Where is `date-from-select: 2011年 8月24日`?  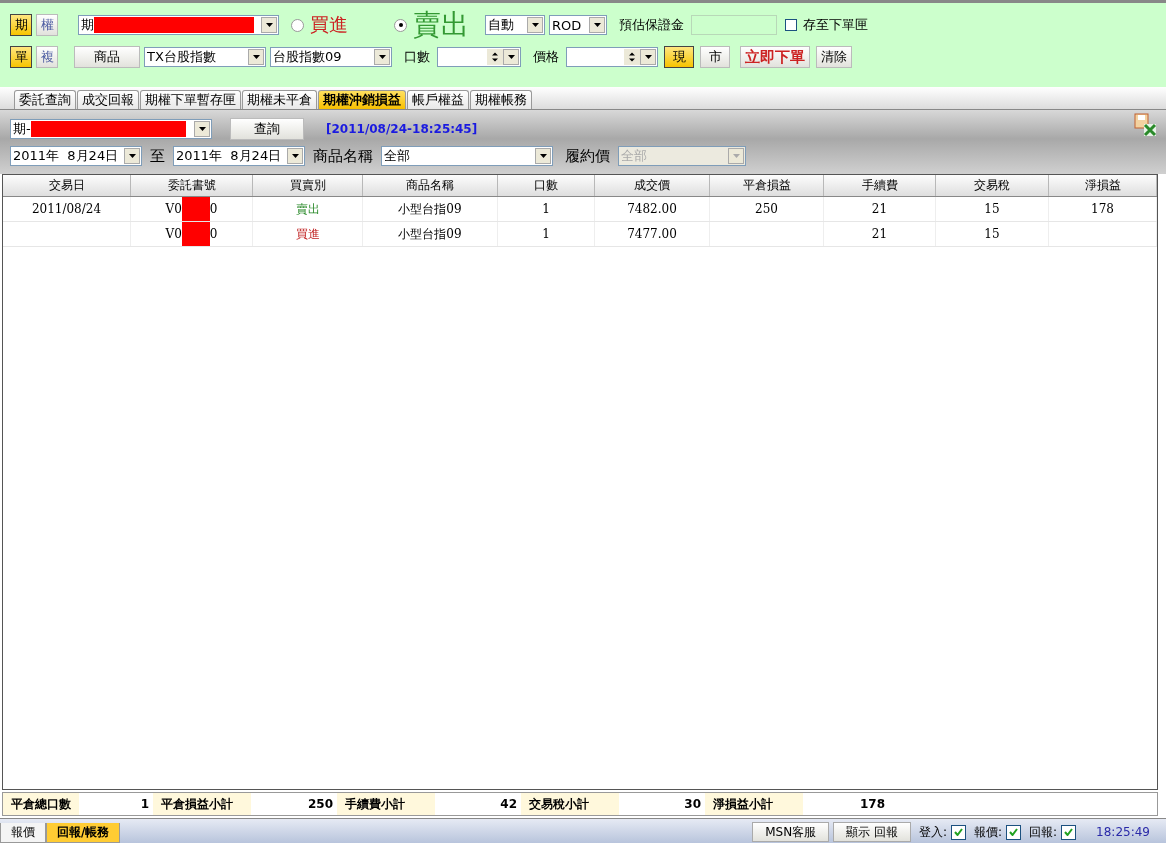
date-from-select: 2011年 8月24日 is located at coordinates (76, 156).